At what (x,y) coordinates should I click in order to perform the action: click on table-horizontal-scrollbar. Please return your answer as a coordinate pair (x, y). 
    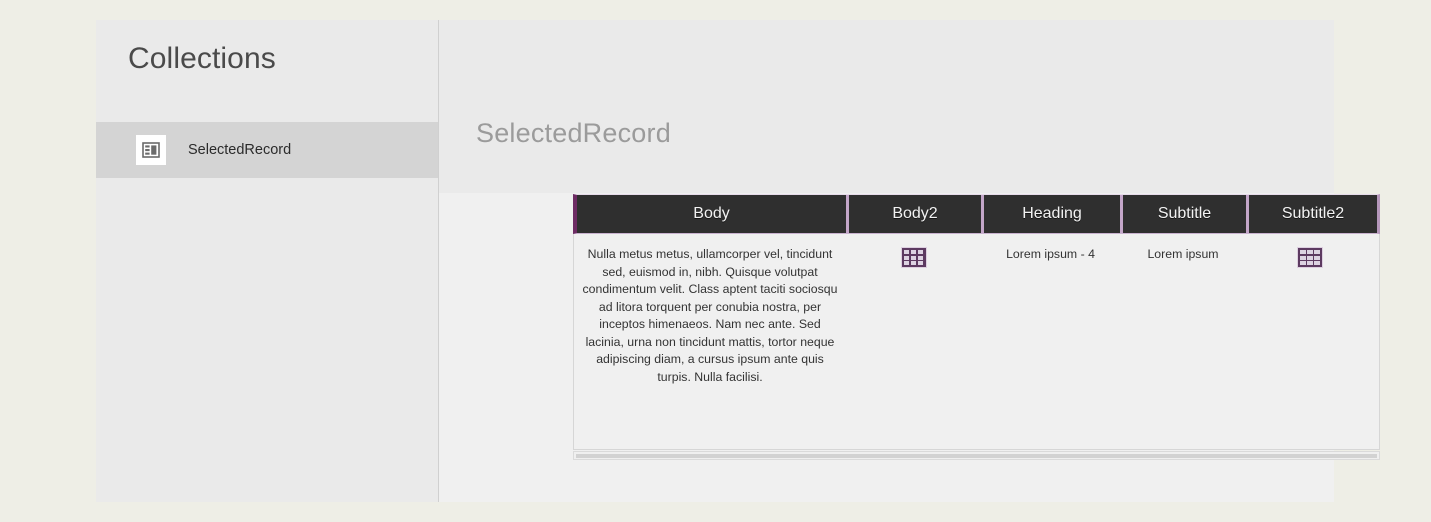
    Looking at the image, I should click on (976, 455).